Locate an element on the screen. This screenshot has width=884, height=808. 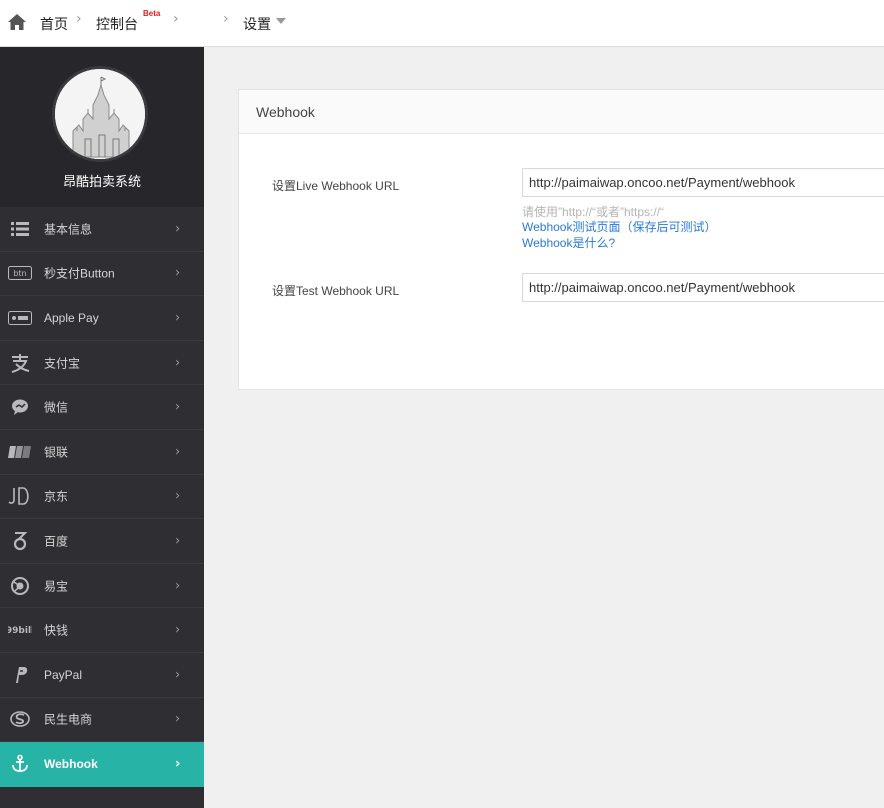
top-bar: 首页 › 控制台 Beta › › 设置 is located at coordinates (442, 23).